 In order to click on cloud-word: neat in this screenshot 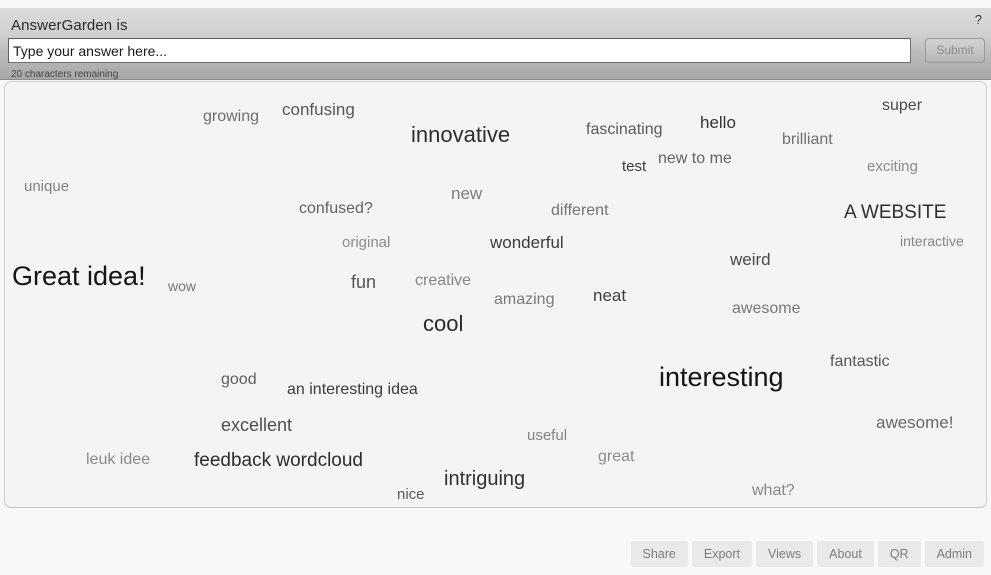, I will do `click(609, 295)`.